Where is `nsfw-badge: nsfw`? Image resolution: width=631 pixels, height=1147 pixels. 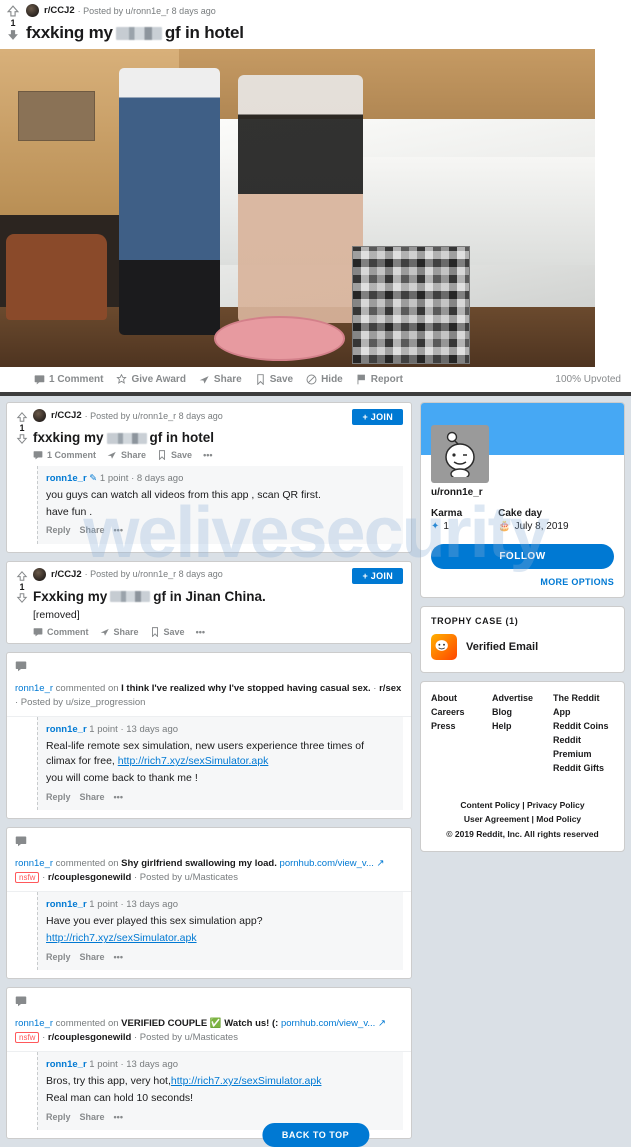
nsfw-badge: nsfw is located at coordinates (27, 878).